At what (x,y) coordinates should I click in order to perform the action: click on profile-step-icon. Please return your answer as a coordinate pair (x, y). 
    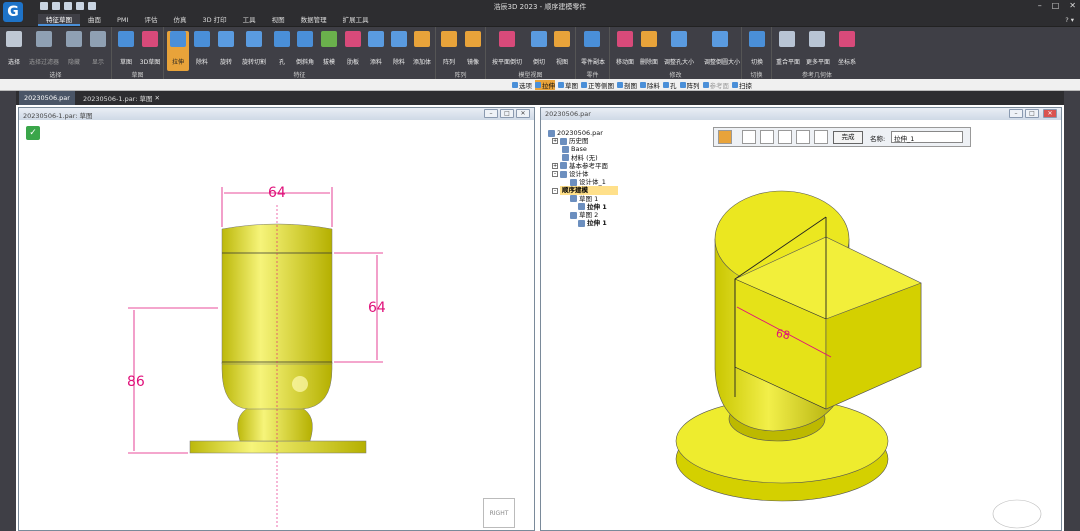
    Looking at the image, I should click on (767, 137).